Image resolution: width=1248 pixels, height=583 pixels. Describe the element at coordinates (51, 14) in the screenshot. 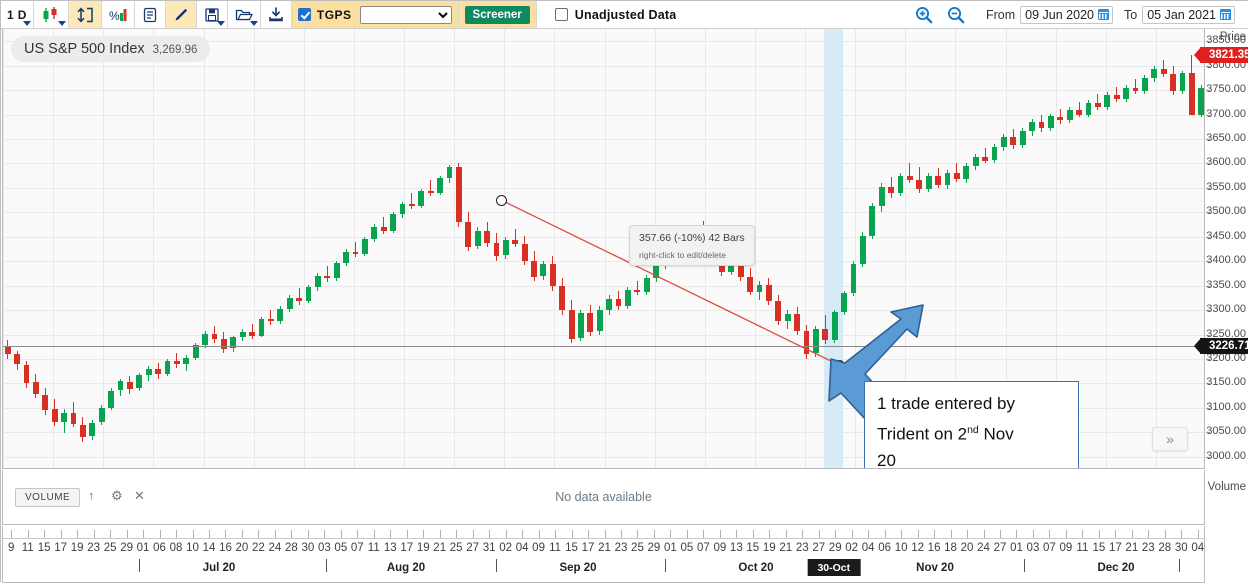

I see `chart-type-candlestick-button` at that location.